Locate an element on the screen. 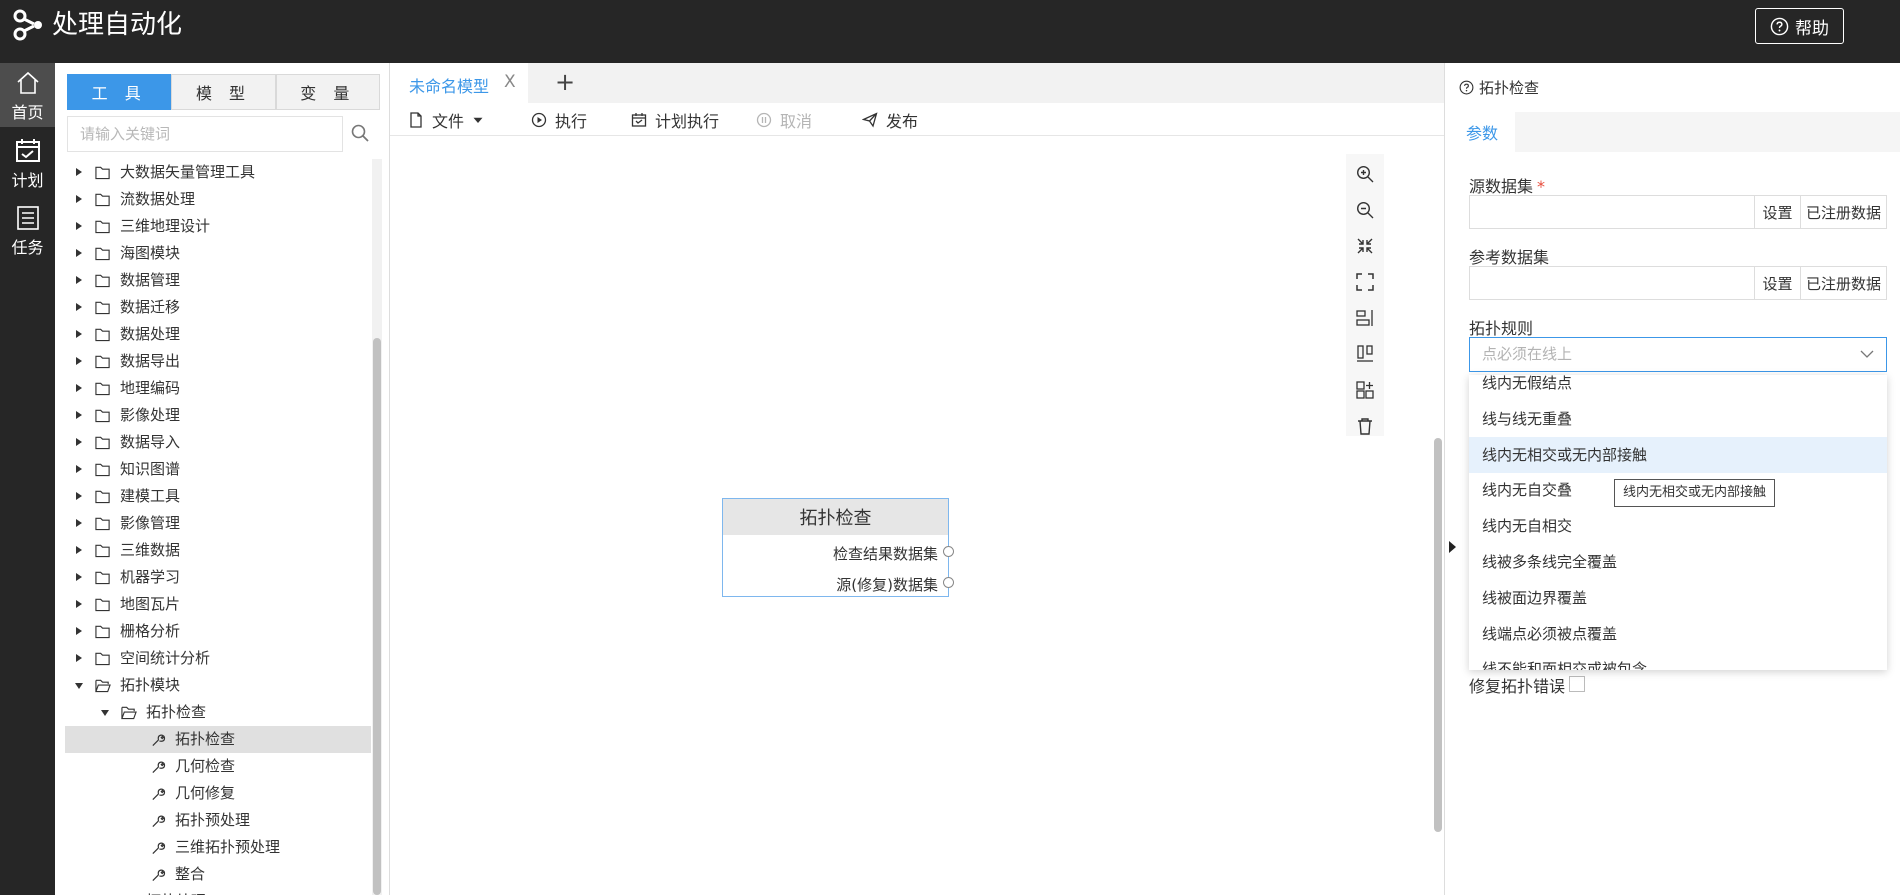 Image resolution: width=1900 pixels, height=895 pixels. file-menu-button: 文件 is located at coordinates (446, 119).